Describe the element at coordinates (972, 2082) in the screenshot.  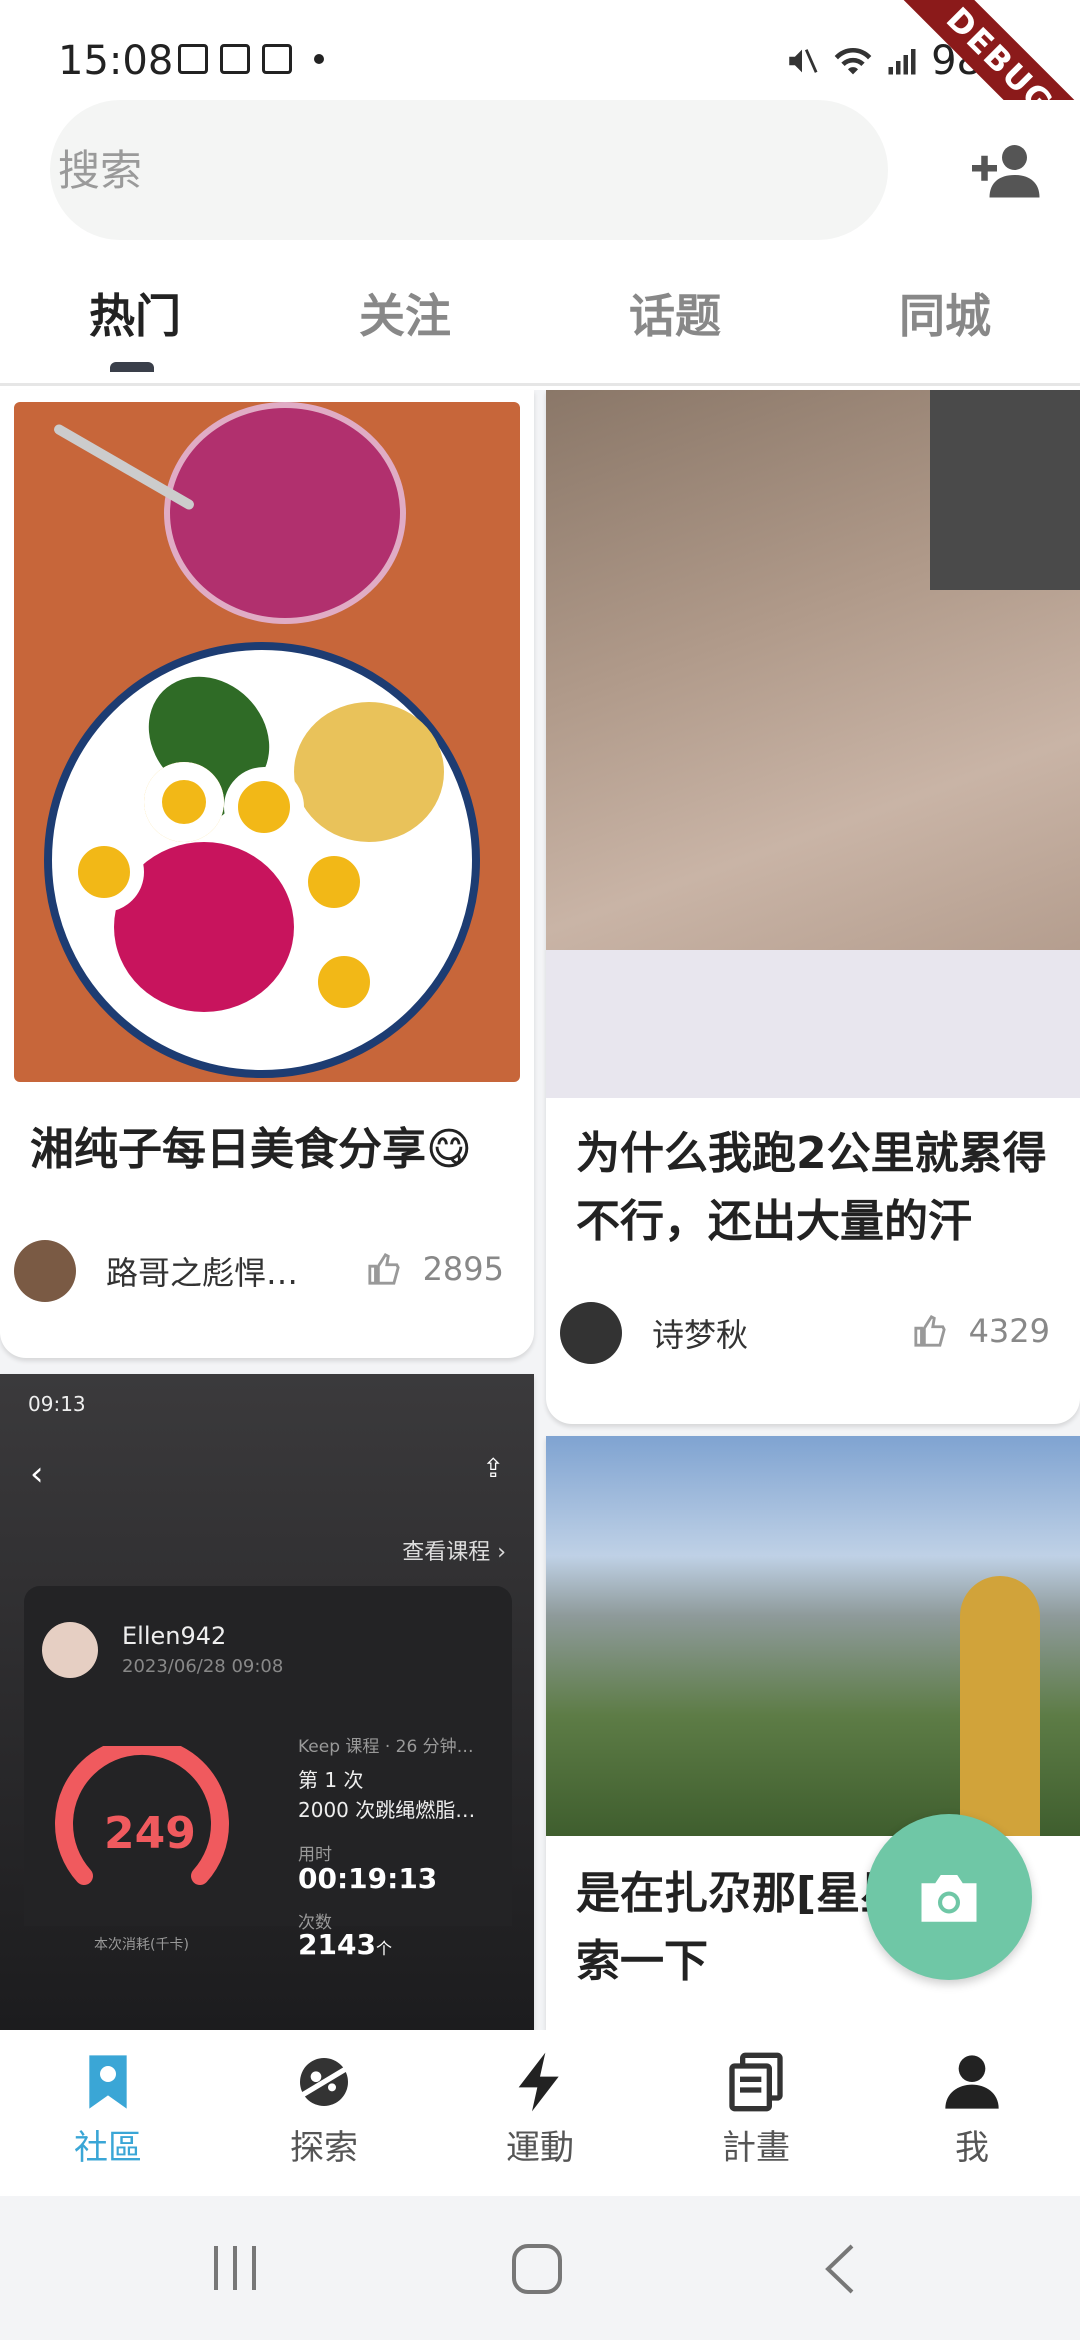
I see `person-icon` at that location.